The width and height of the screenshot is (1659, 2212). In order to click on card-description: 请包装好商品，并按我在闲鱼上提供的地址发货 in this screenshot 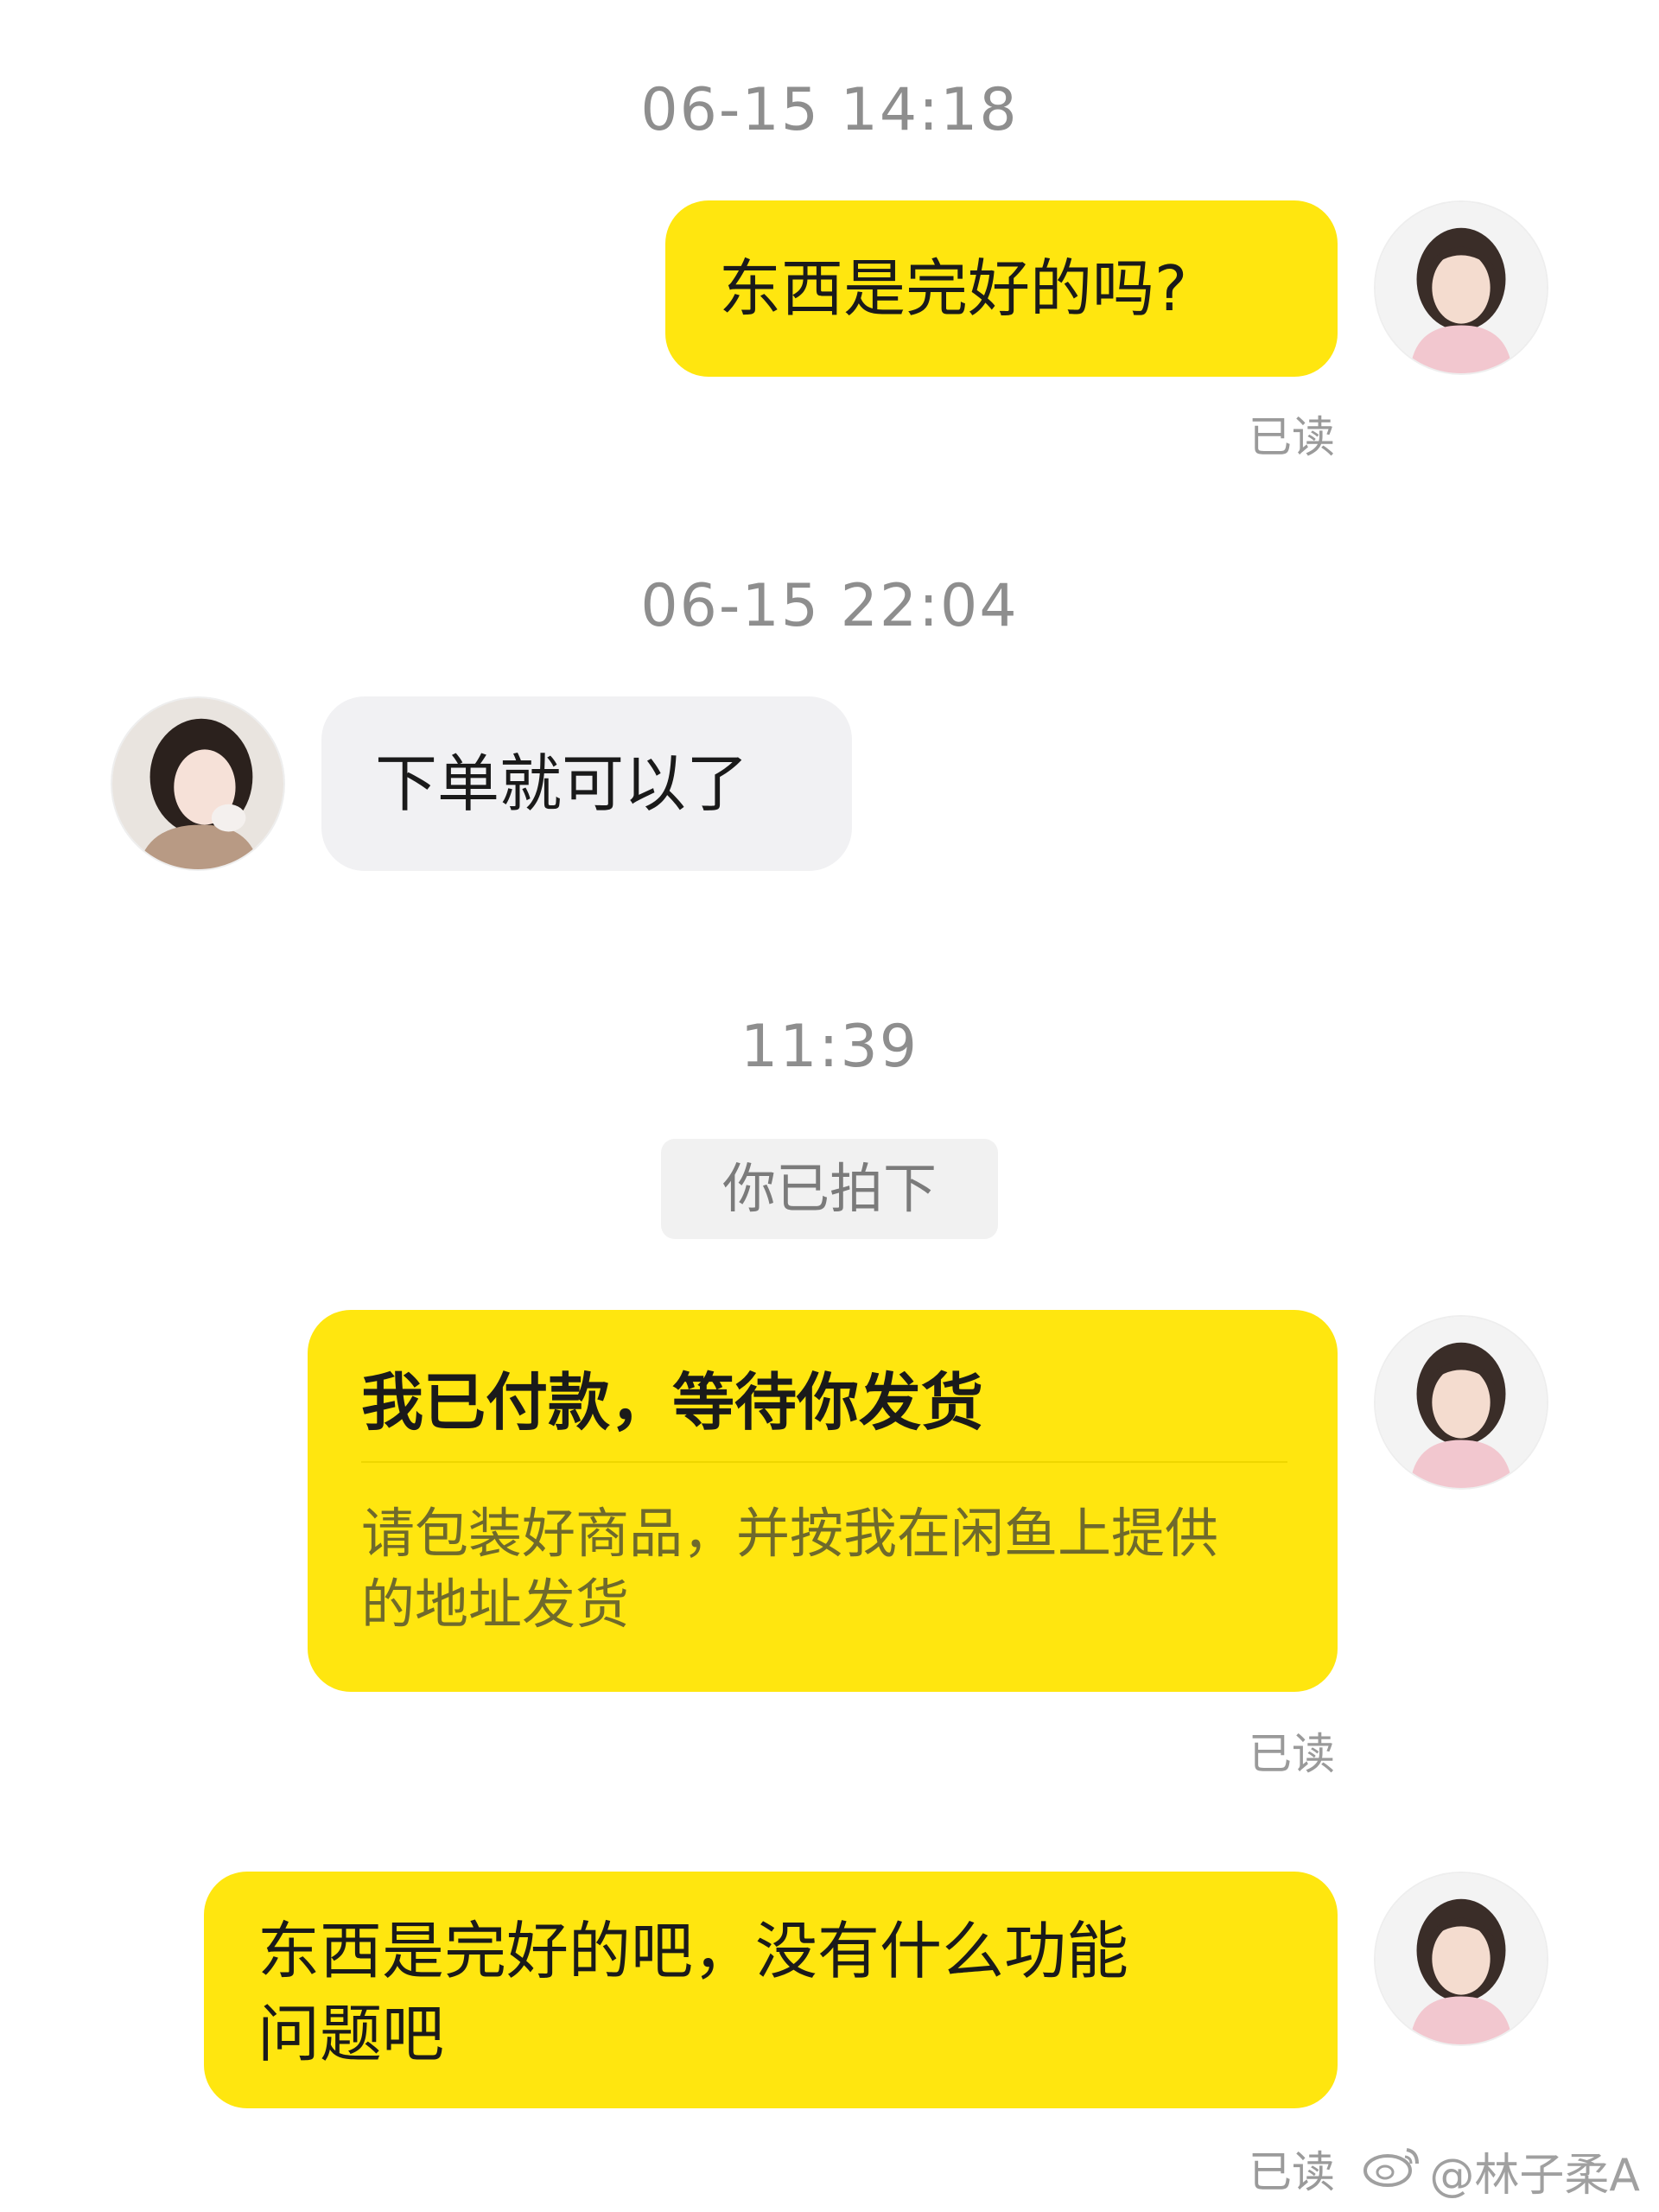, I will do `click(790, 1569)`.